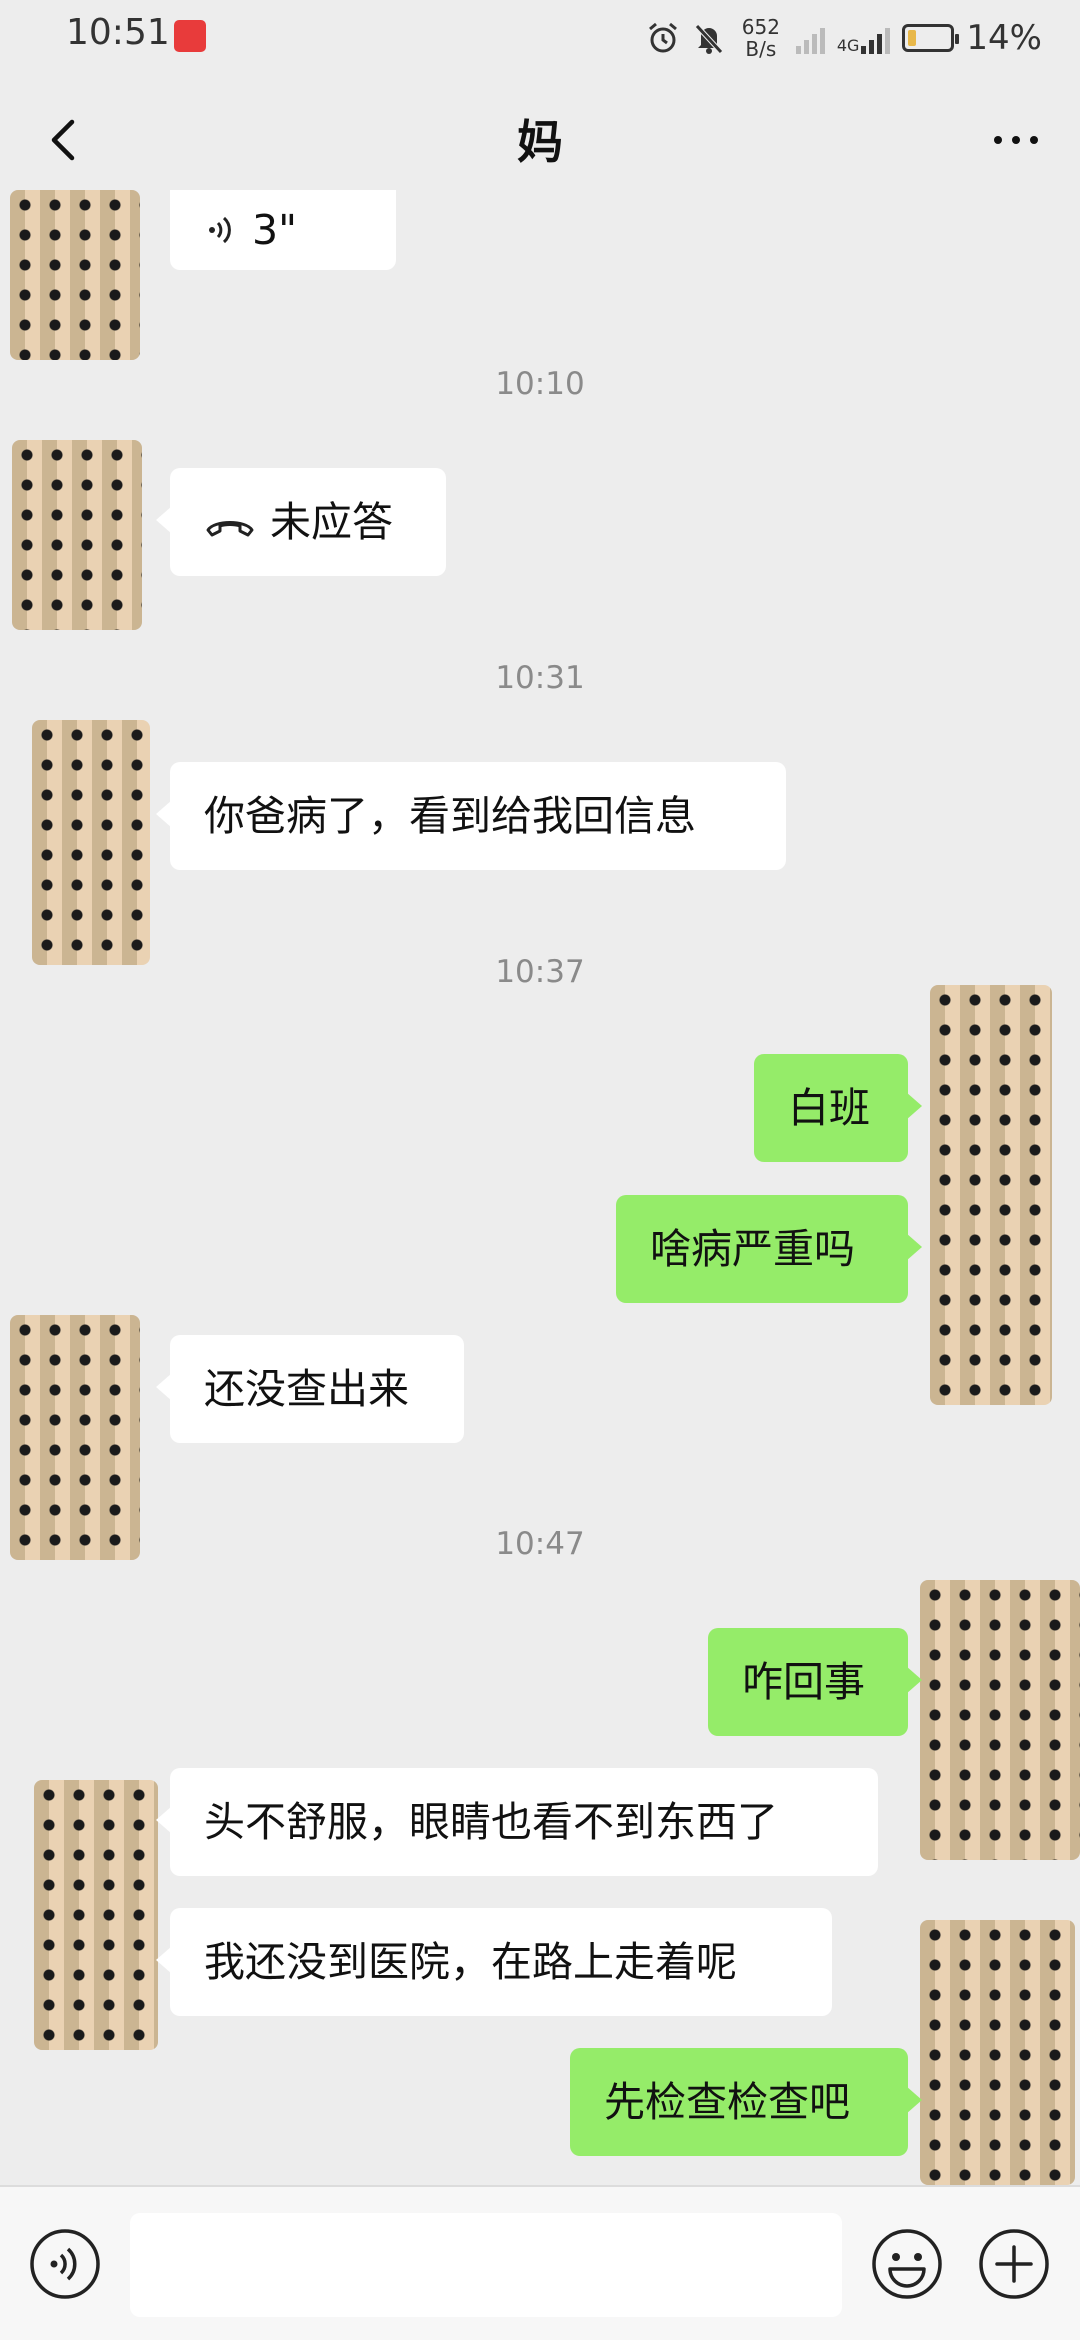 The width and height of the screenshot is (1080, 2340). I want to click on network-speed-unit: B/s, so click(761, 49).